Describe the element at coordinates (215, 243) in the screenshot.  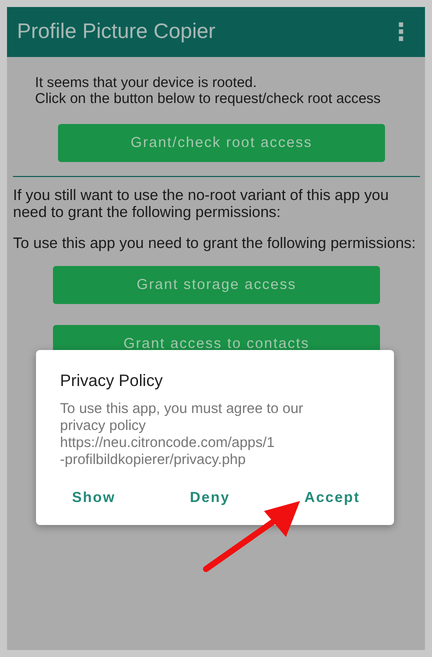
I see `permissions-text: To use this app you need to grant the following permissions:` at that location.